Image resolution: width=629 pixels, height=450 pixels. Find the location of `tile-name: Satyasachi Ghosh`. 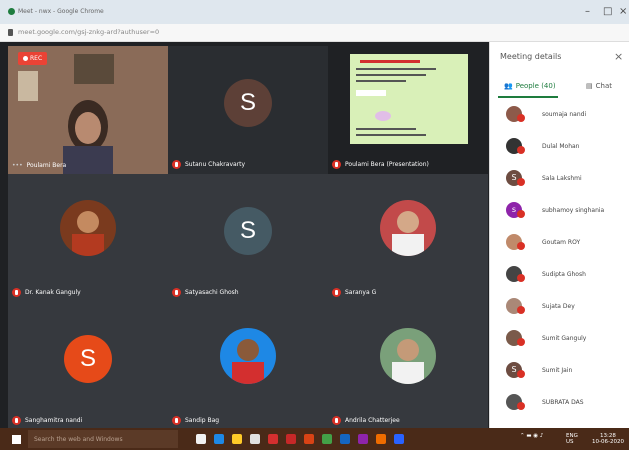

tile-name: Satyasachi Ghosh is located at coordinates (205, 292).